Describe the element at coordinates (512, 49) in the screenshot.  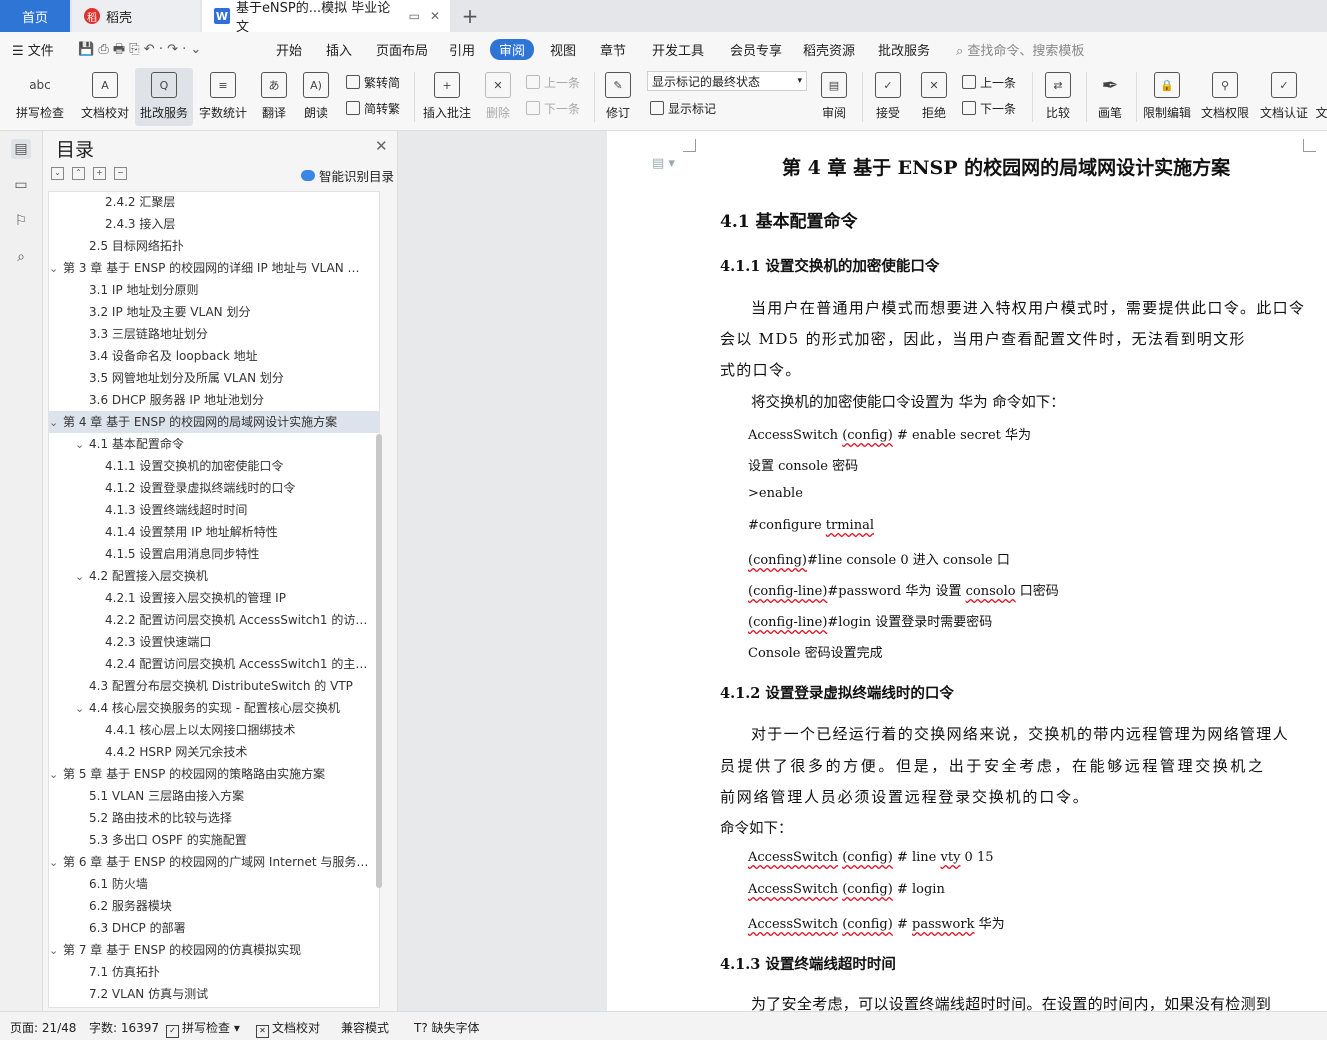
I see `menu-review: 审阅` at that location.